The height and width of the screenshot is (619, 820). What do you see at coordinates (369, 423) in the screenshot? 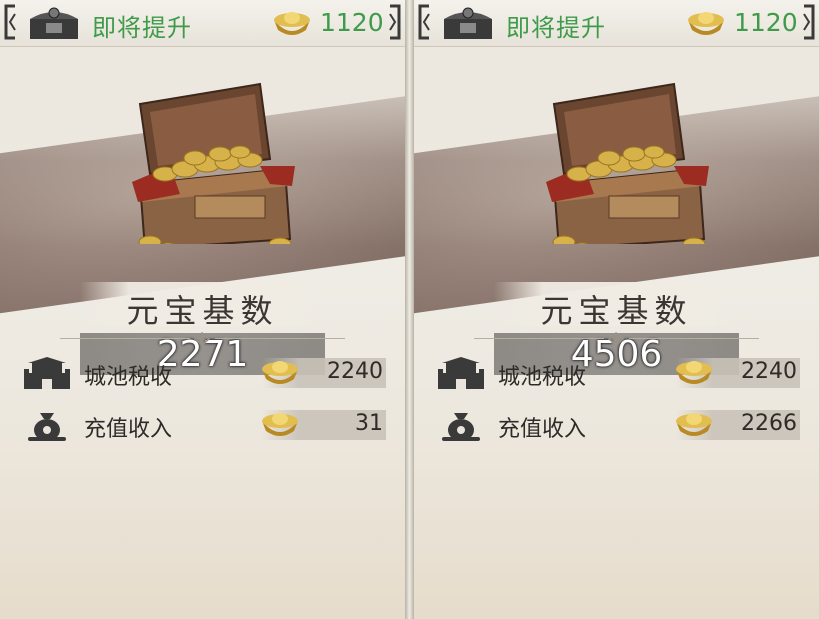
I see `row-value: 31` at bounding box center [369, 423].